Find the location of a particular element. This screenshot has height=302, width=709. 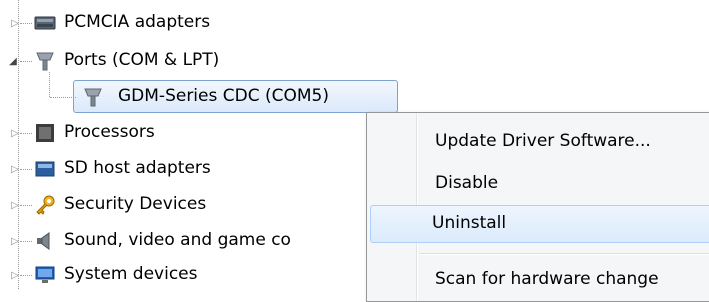

security-key-icon is located at coordinates (45, 205).